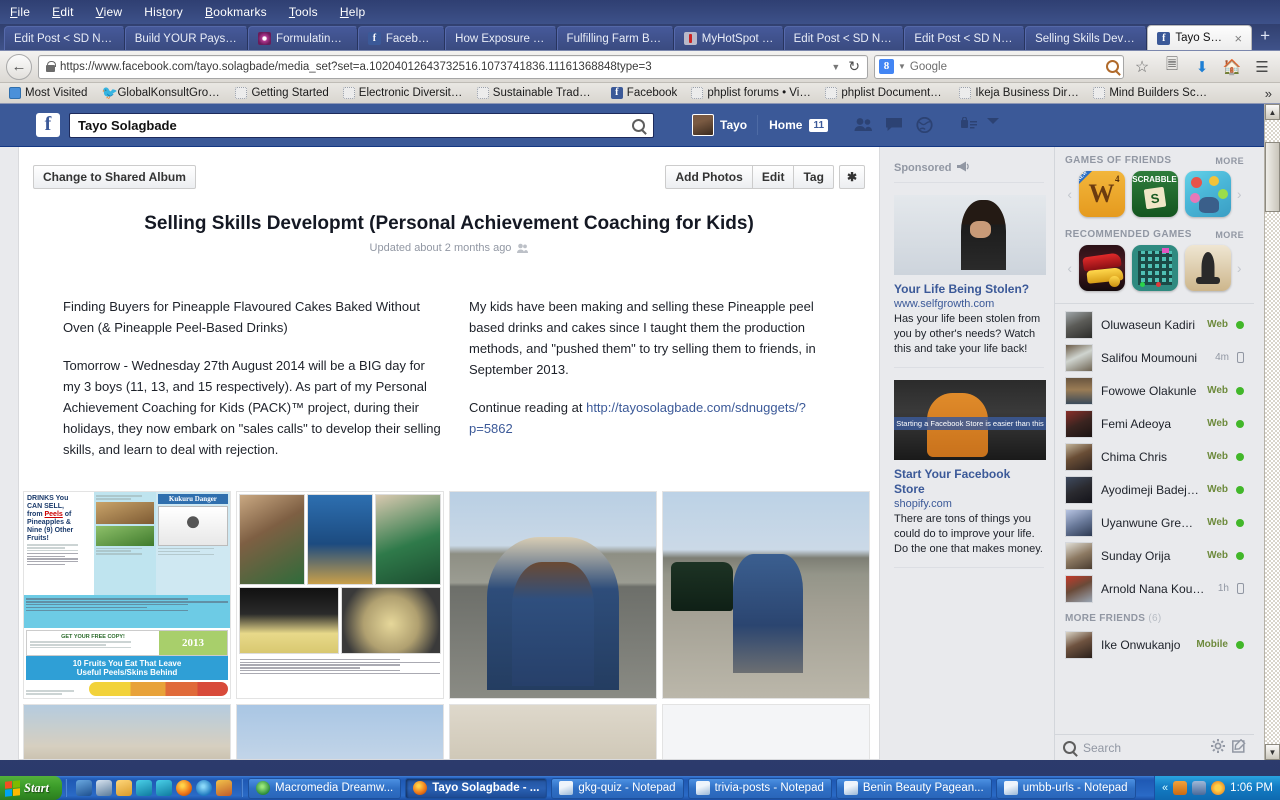  Describe the element at coordinates (1165, 788) in the screenshot. I see `tray-expand-icon: «` at that location.